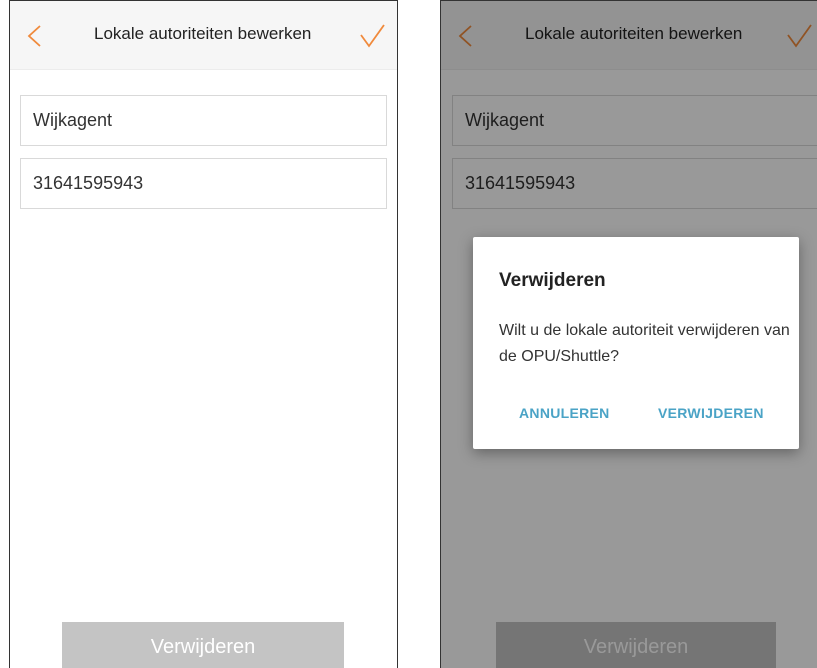 This screenshot has width=817, height=668. I want to click on dialog-title: Verwijderen, so click(552, 280).